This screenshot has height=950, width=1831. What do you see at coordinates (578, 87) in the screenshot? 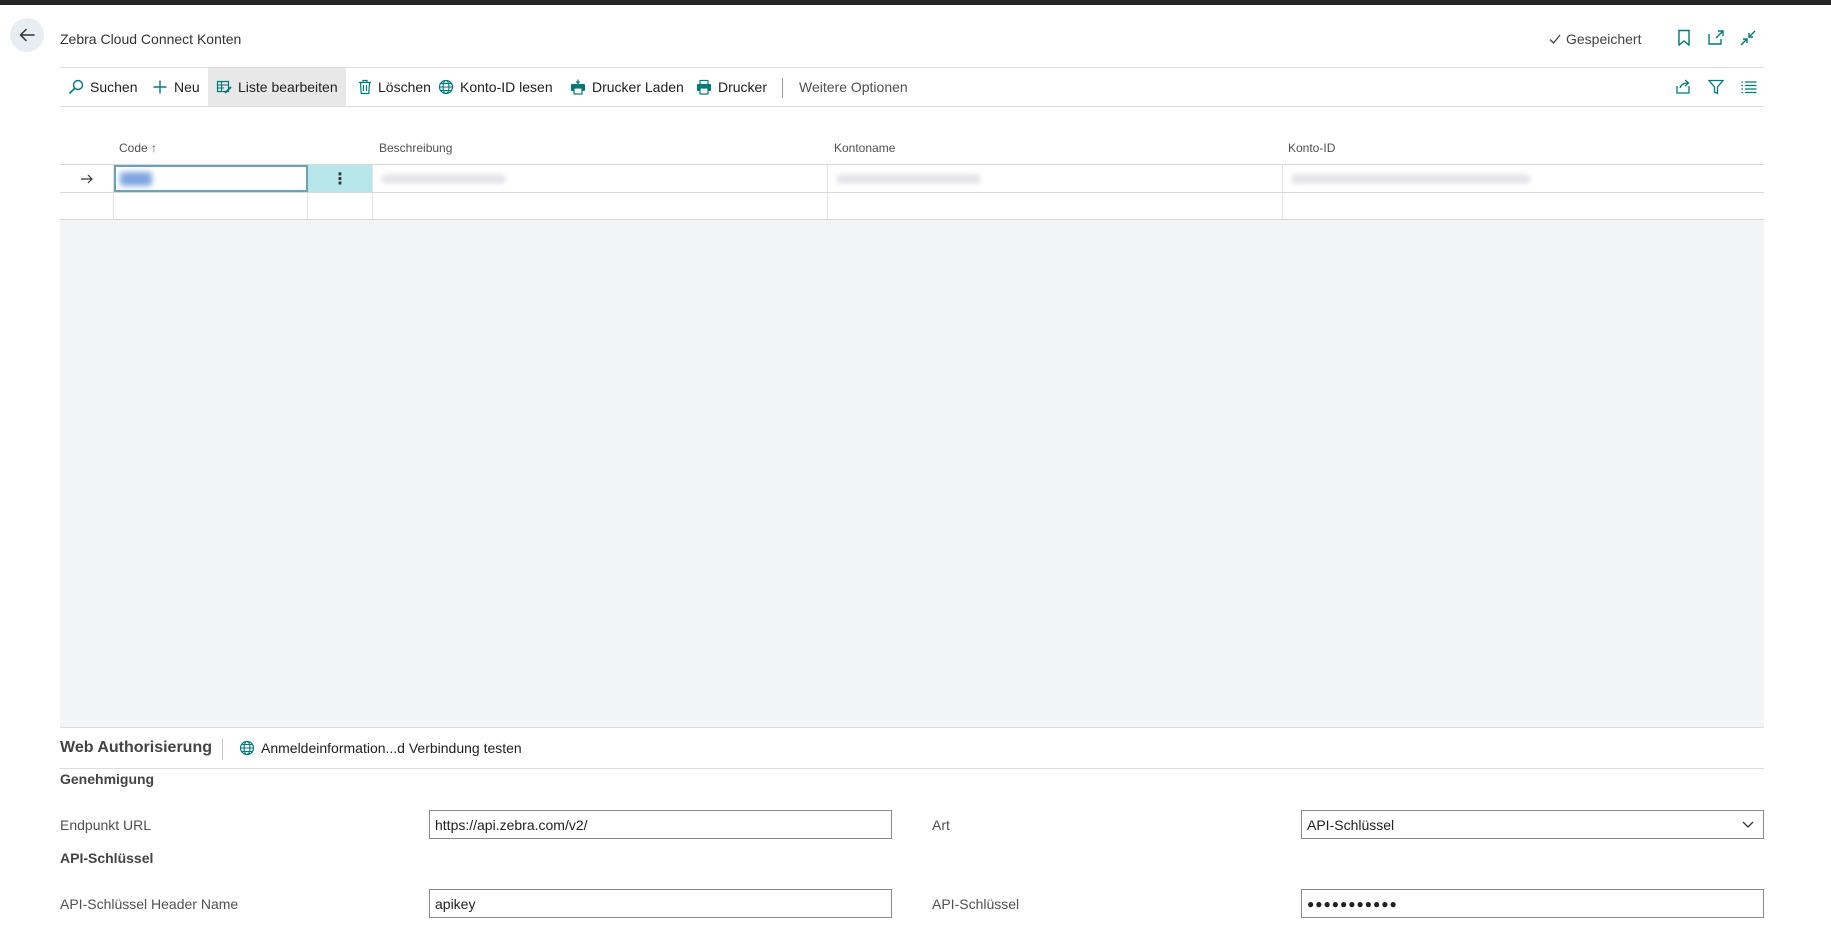
I see `printer-download-icon` at bounding box center [578, 87].